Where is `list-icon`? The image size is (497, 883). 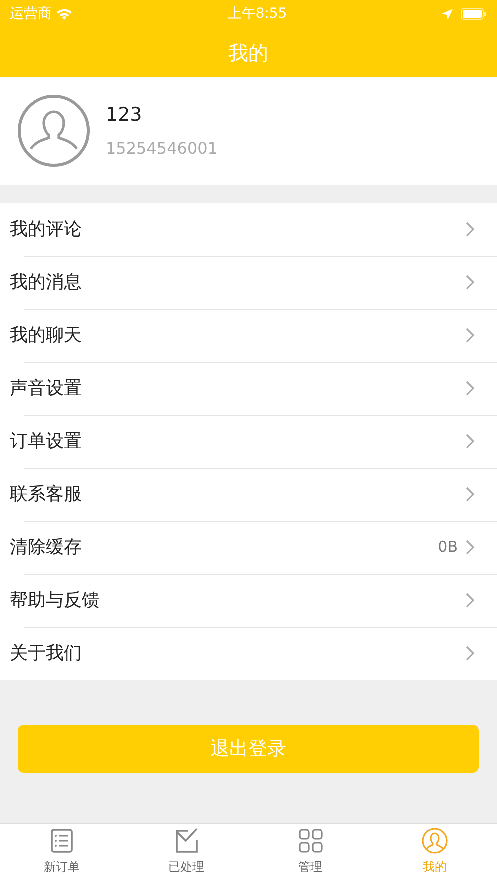
list-icon is located at coordinates (62, 841).